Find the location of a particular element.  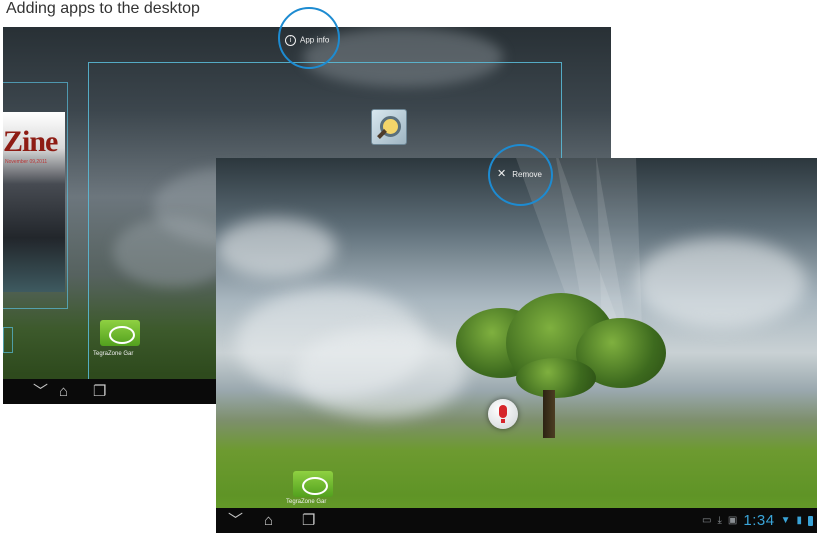

status-bar: ▭ ⤓ ▣ 1:34 ▼ ▮ is located at coordinates (757, 520).